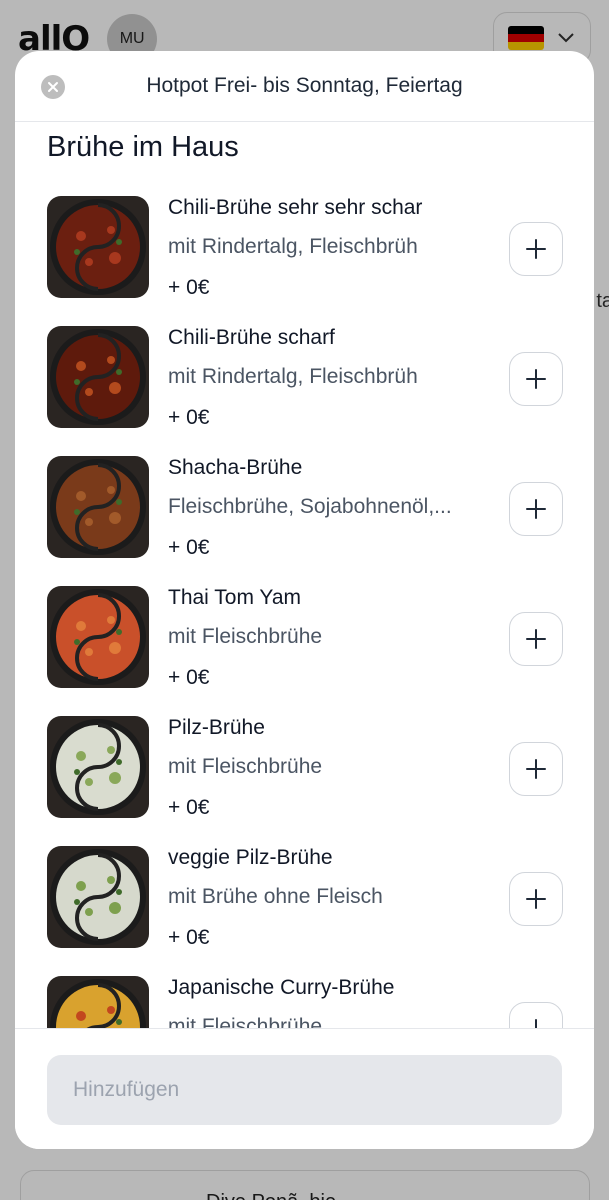 Image resolution: width=609 pixels, height=1200 pixels. I want to click on add-to-order-button: Hinzufügen, so click(304, 1090).